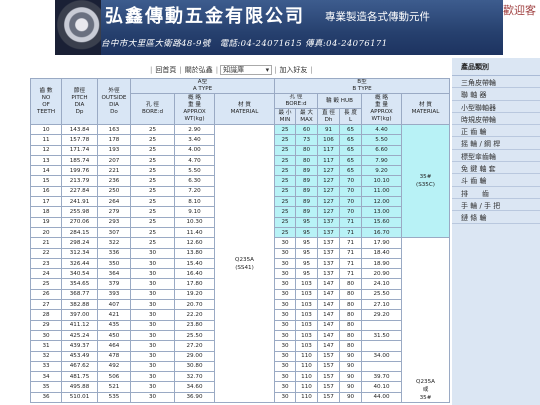  I want to click on sidebar-item: 免 鍵 軸 套, so click(496, 168).